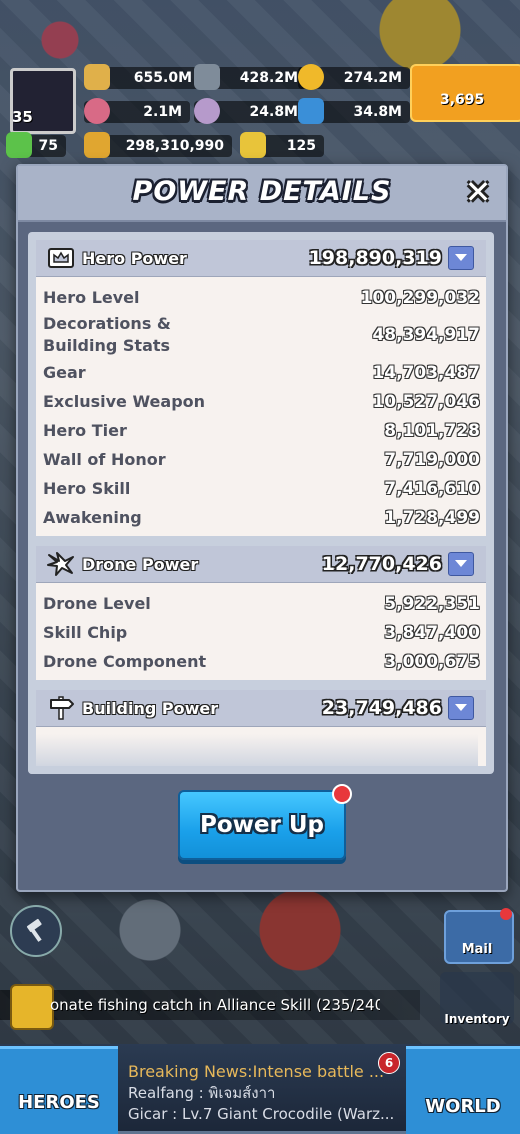 The width and height of the screenshot is (520, 1134). What do you see at coordinates (262, 825) in the screenshot?
I see `power-up-label: Power Up` at bounding box center [262, 825].